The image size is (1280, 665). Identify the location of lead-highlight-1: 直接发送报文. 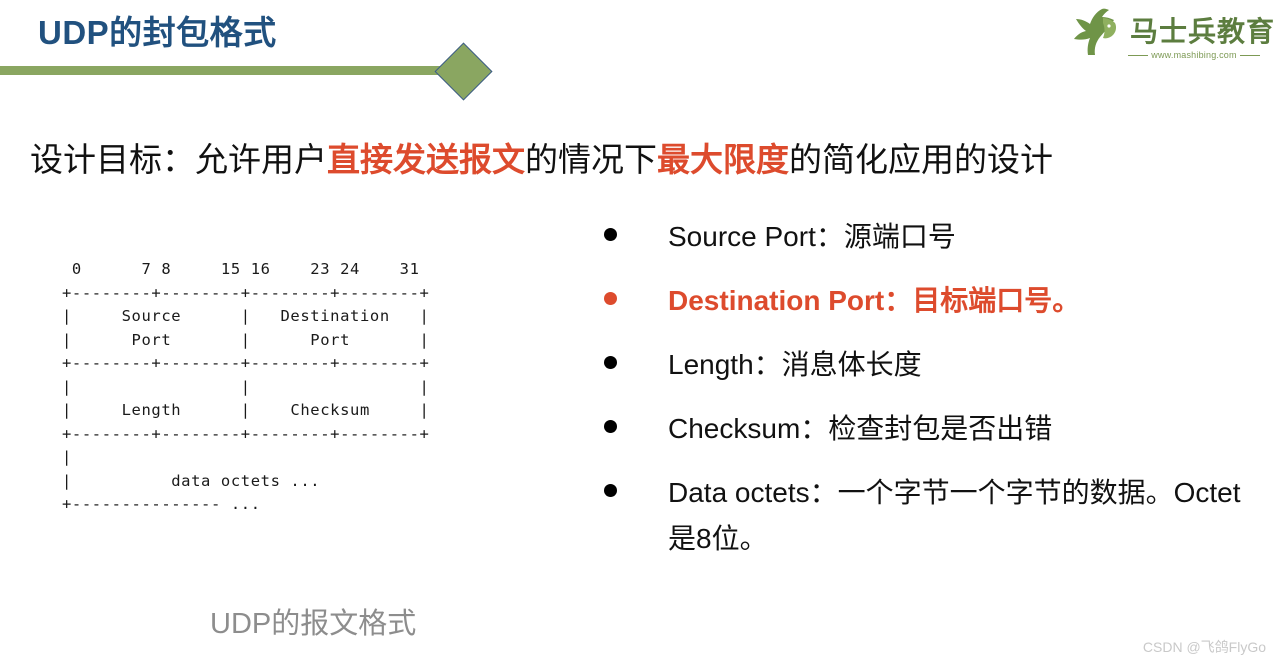
(426, 159).